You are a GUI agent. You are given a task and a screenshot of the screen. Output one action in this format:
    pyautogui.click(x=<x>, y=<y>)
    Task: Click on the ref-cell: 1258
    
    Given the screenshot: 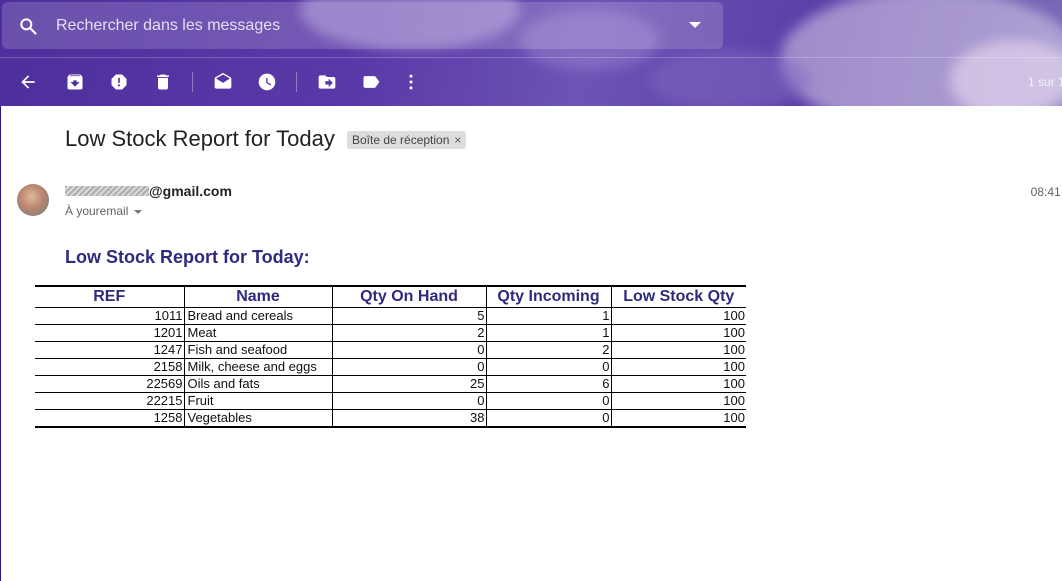 What is the action you would take?
    pyautogui.click(x=109, y=418)
    